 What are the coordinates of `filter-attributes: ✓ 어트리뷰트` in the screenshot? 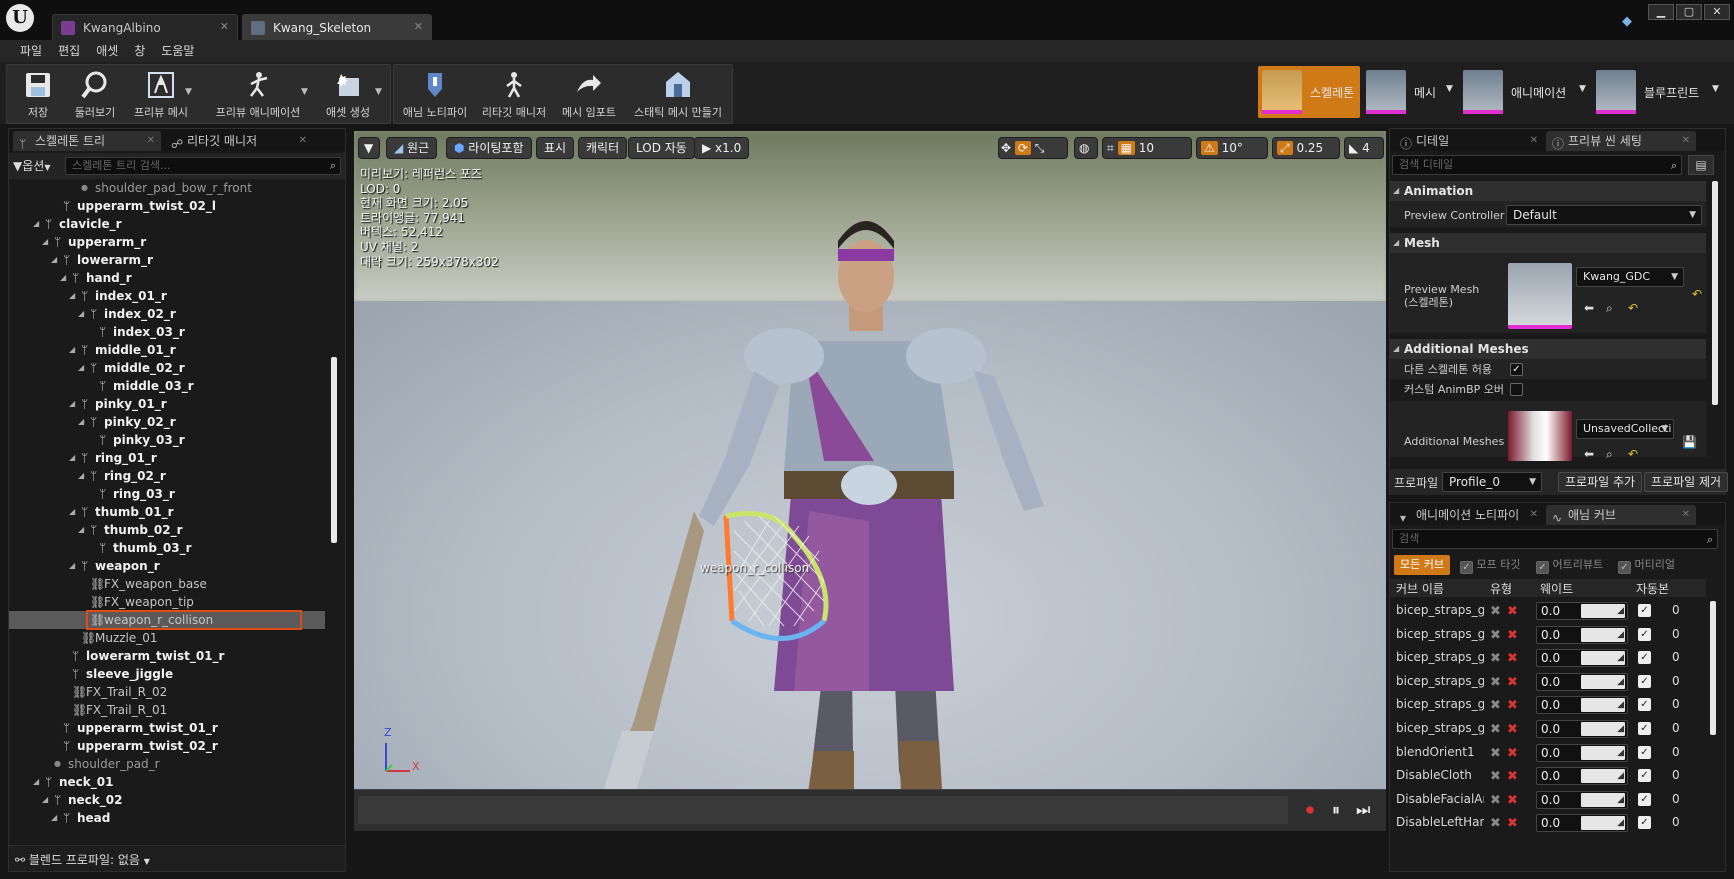 It's located at (1569, 565).